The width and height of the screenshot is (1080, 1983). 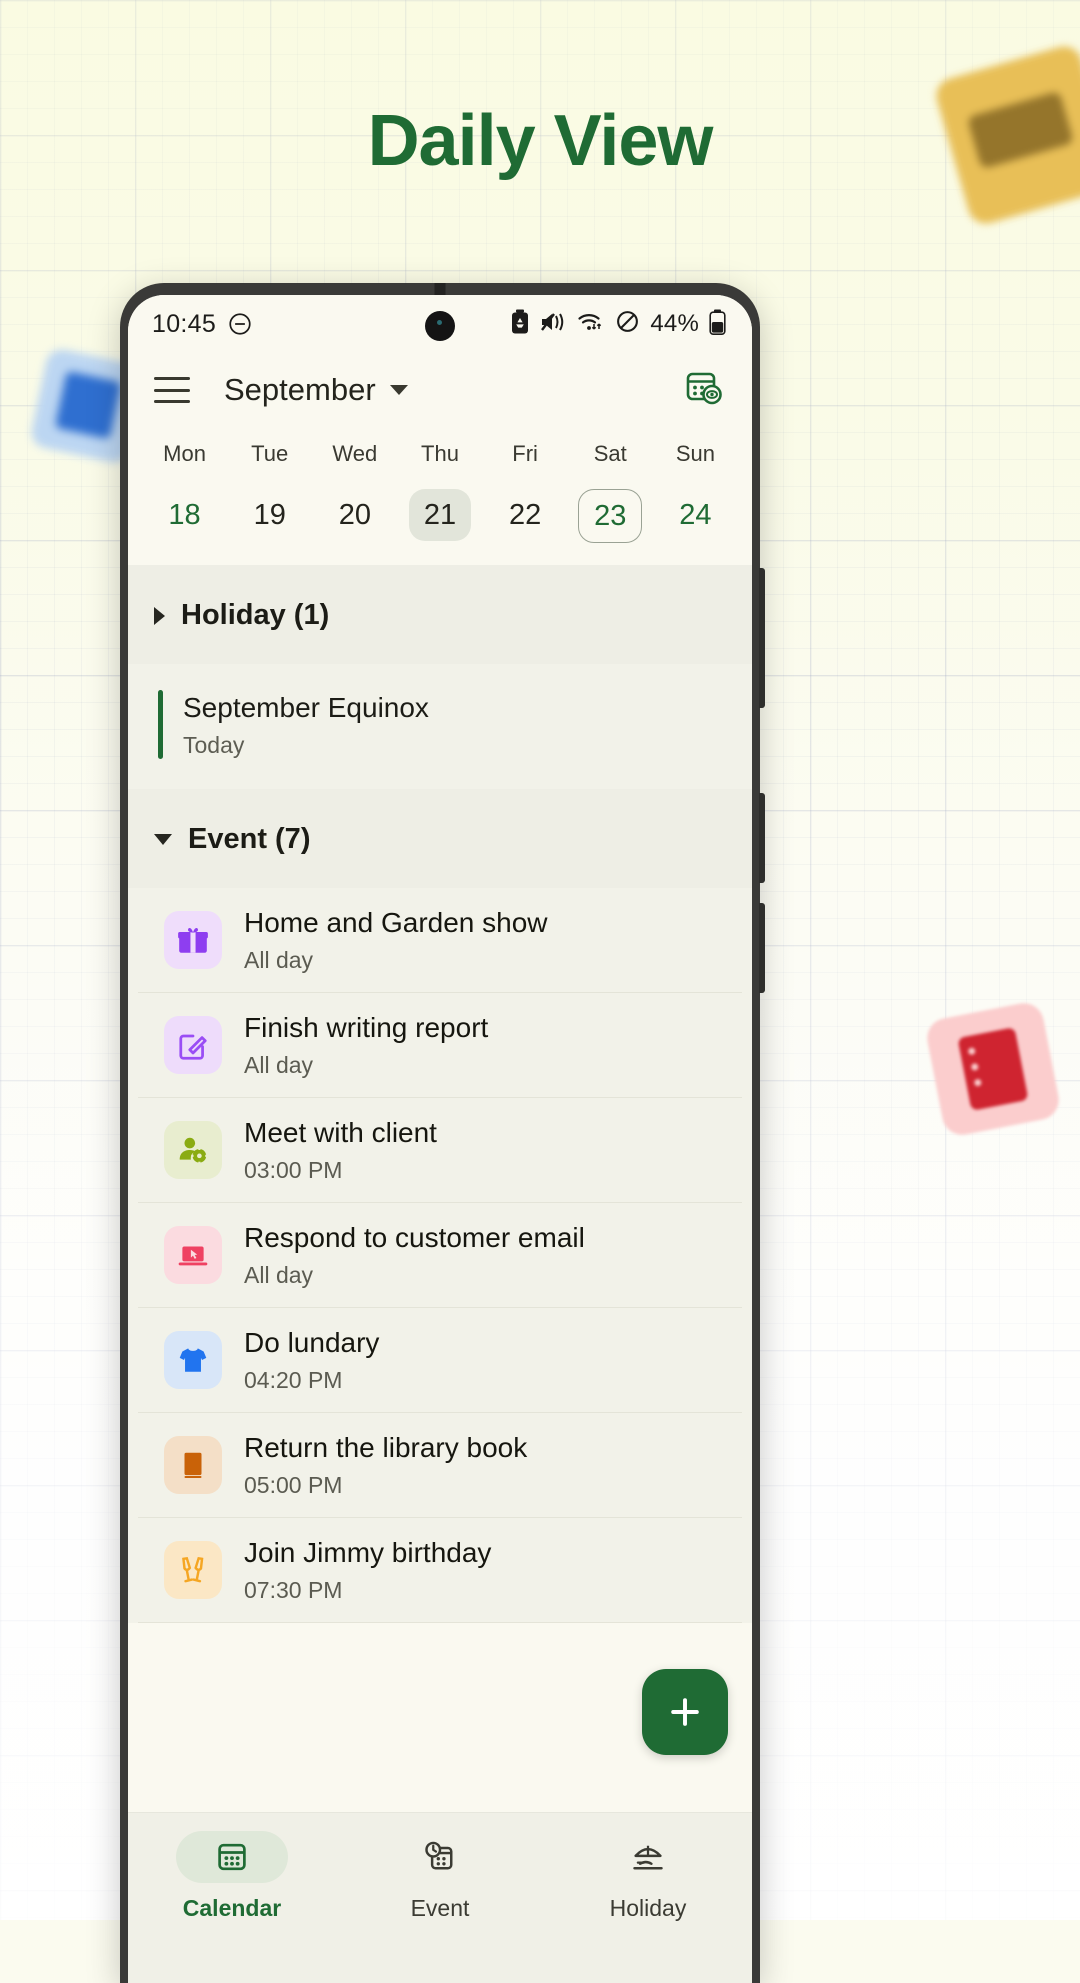 What do you see at coordinates (255, 615) in the screenshot?
I see `holiday-section-label: Holiday (1)` at bounding box center [255, 615].